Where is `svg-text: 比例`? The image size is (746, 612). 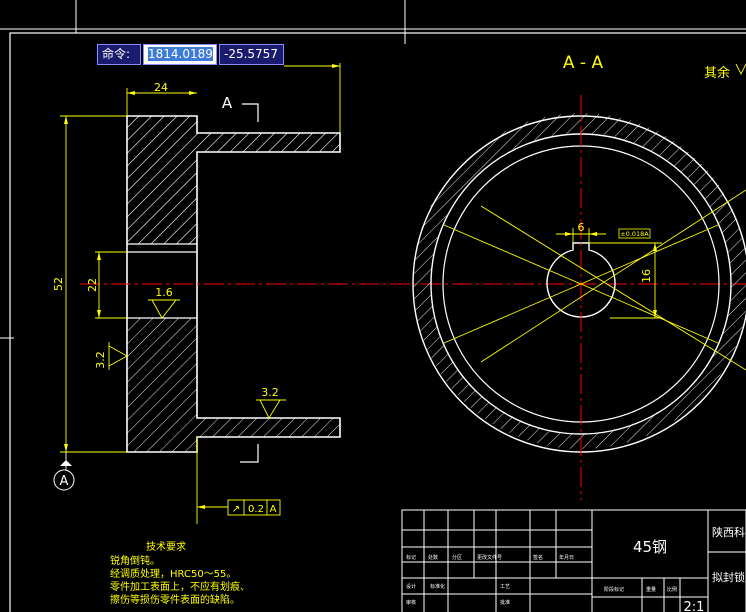 svg-text: 比例 is located at coordinates (672, 589).